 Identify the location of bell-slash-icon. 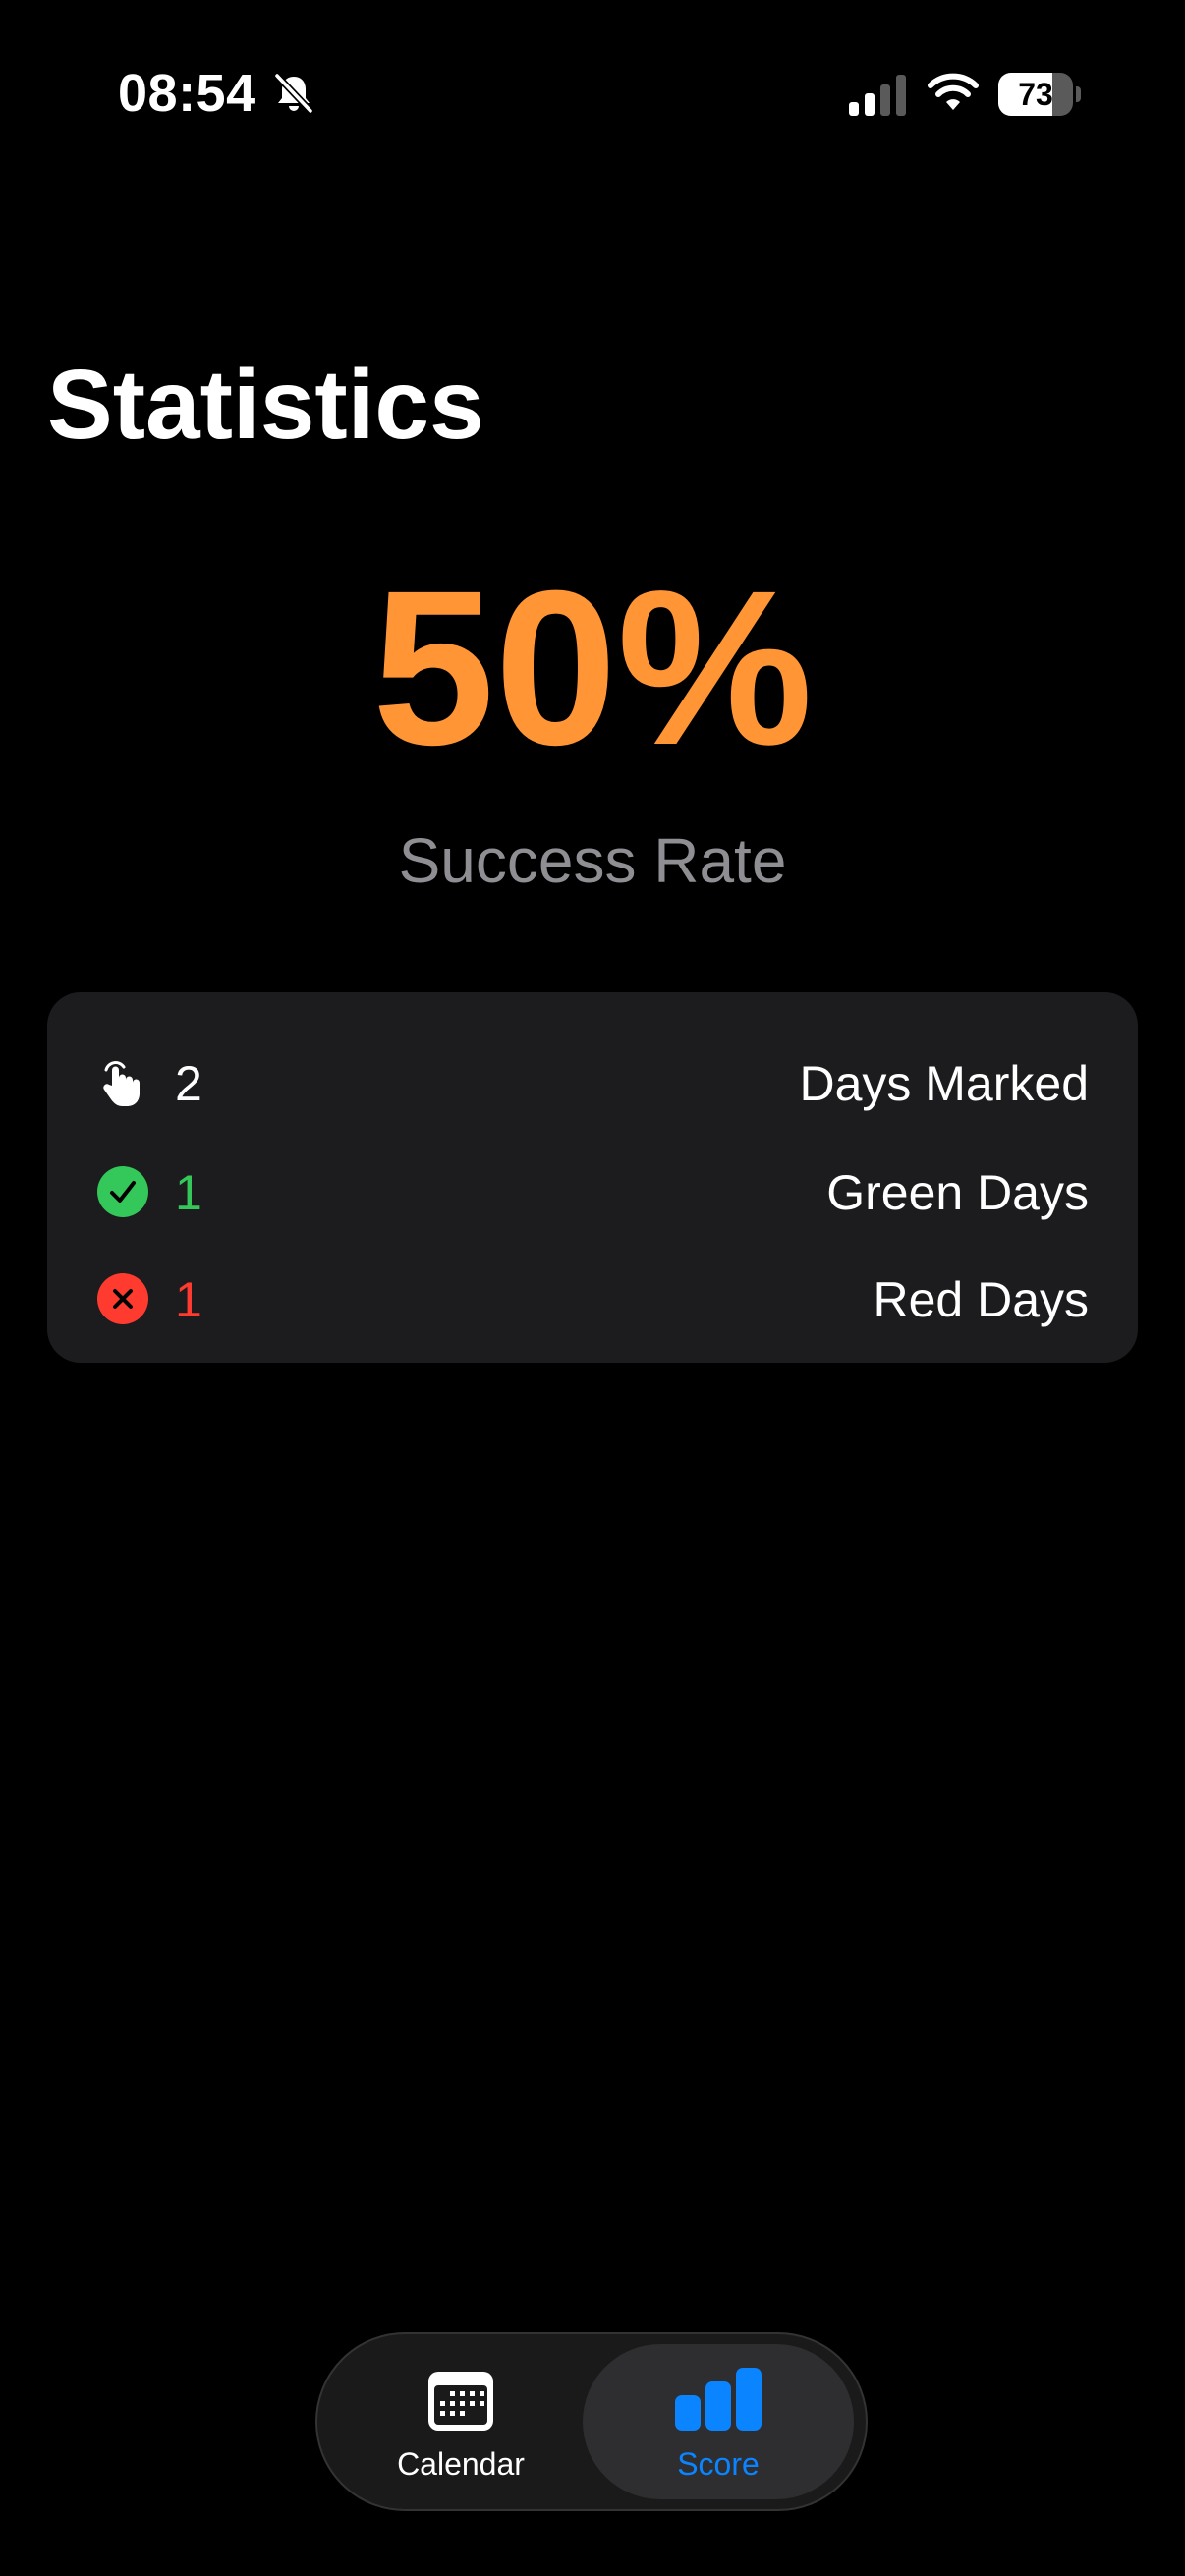
(293, 93).